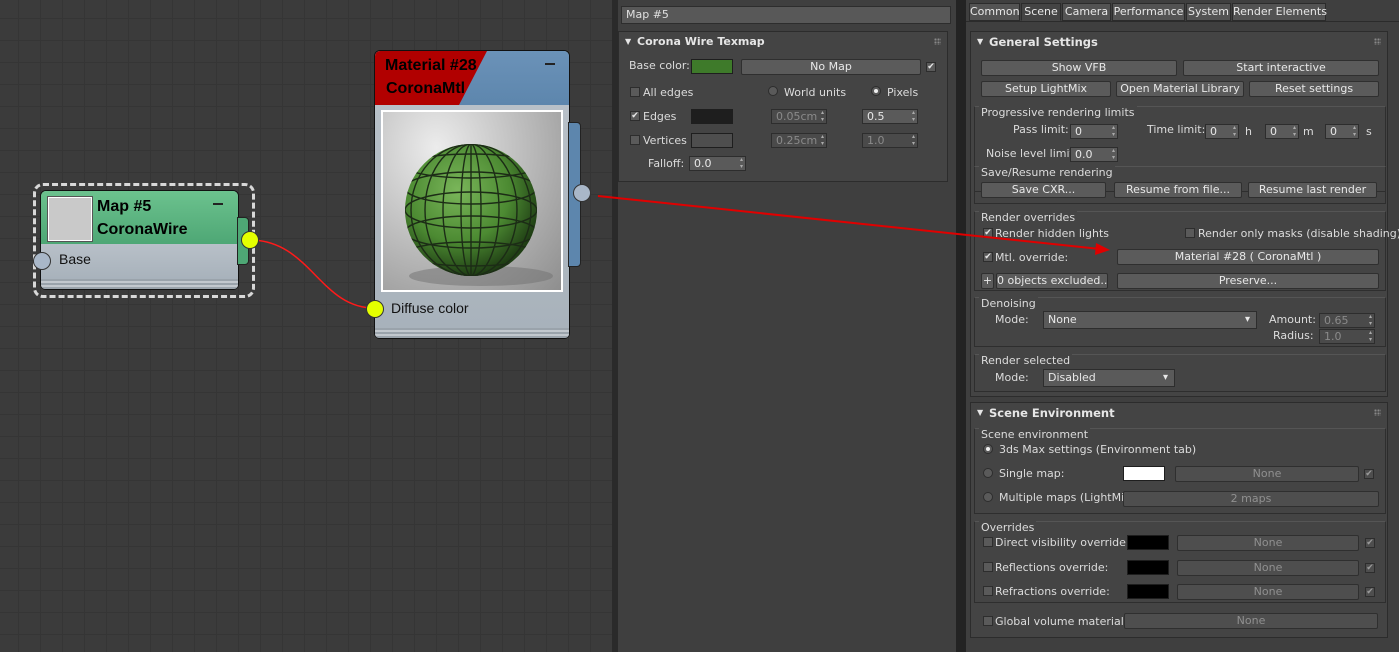 This screenshot has width=1399, height=652. What do you see at coordinates (988, 257) in the screenshot?
I see `mtl-override-checkbox: ✔` at bounding box center [988, 257].